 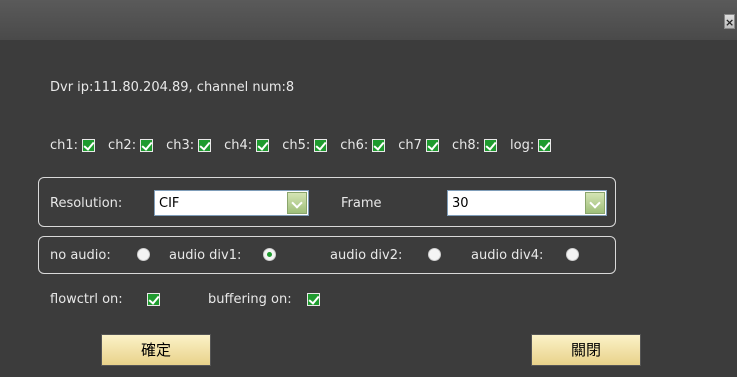 I want to click on channel-label: ch1:, so click(x=64, y=145).